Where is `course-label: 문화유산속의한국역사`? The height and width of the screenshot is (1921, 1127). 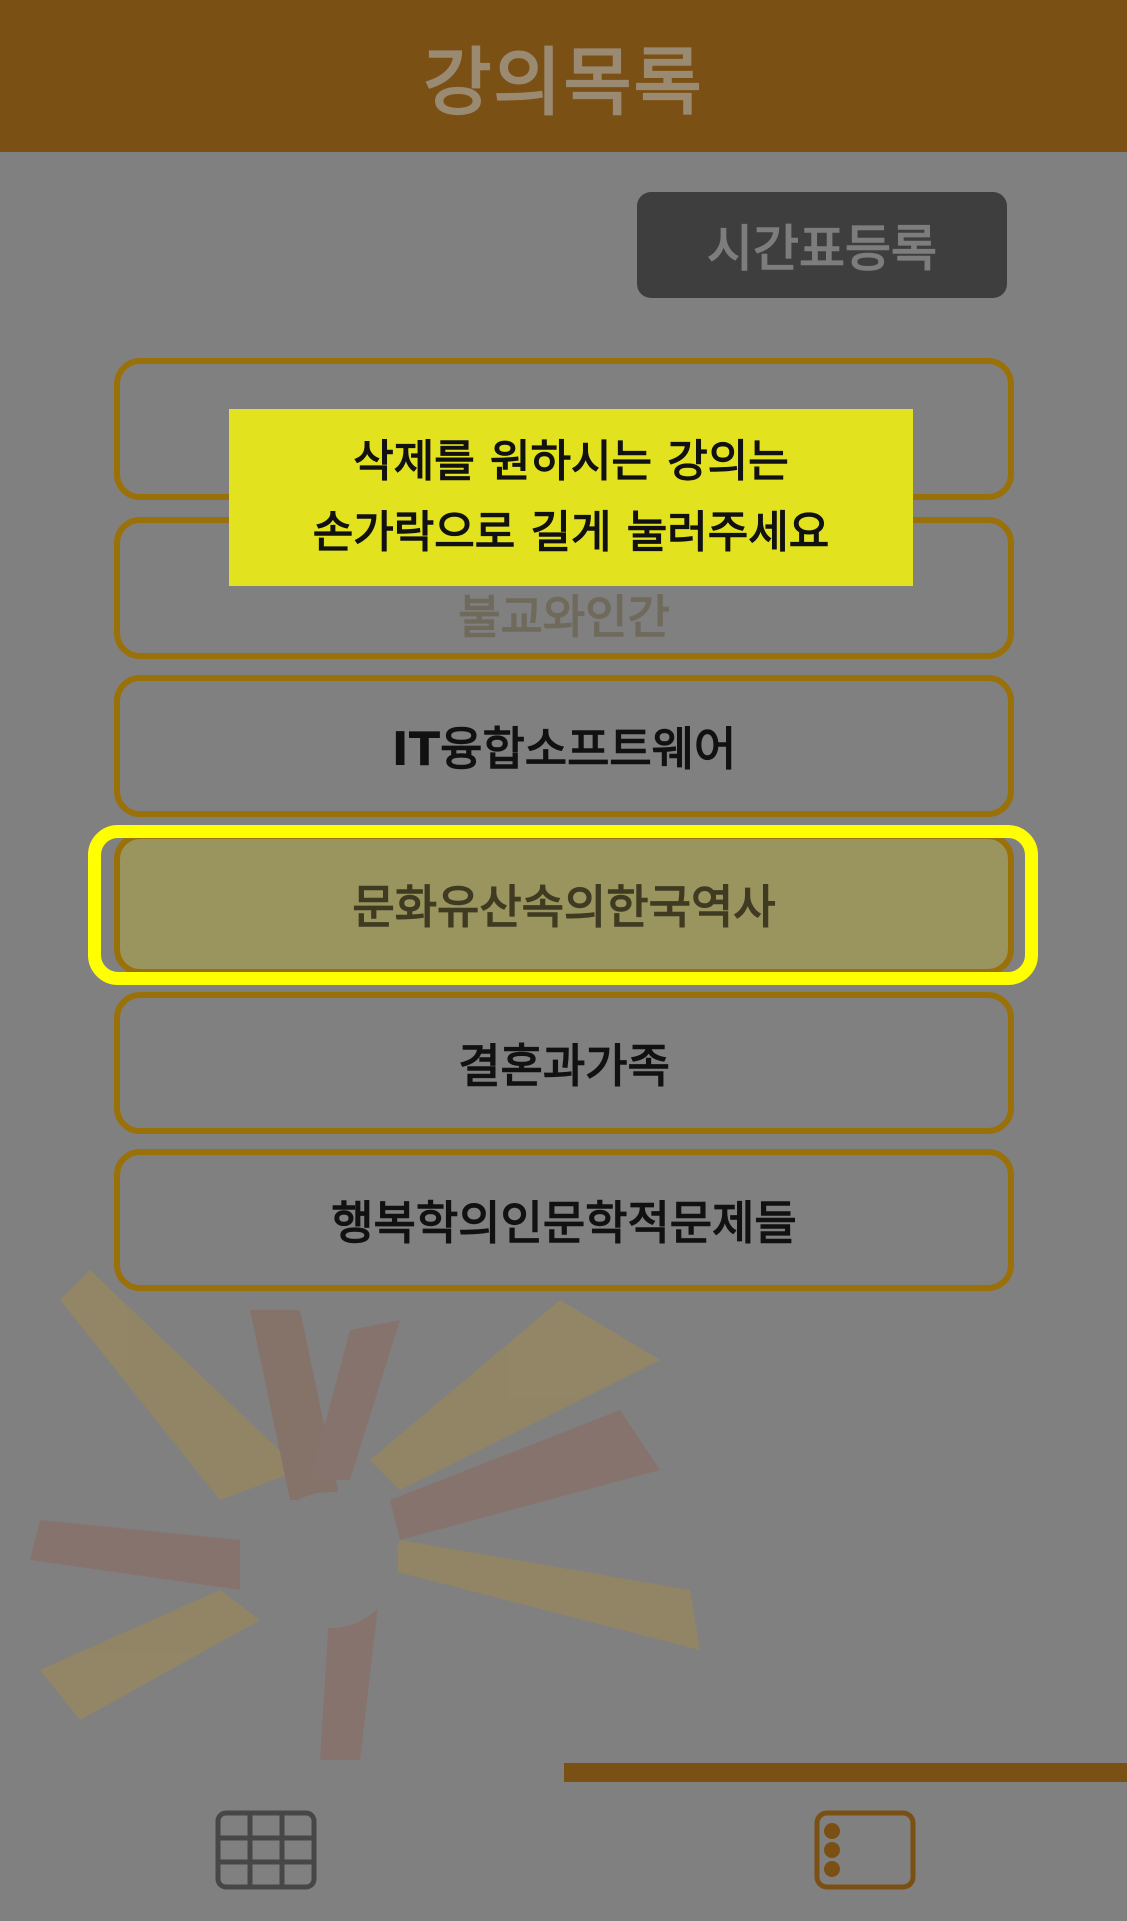
course-label: 문화유산속의한국역사 is located at coordinates (564, 907).